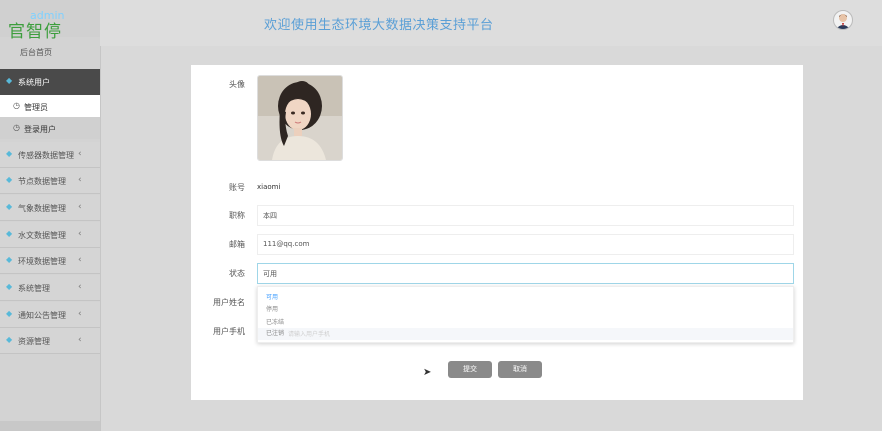  What do you see at coordinates (229, 302) in the screenshot?
I see `username-label: 用户姓名` at bounding box center [229, 302].